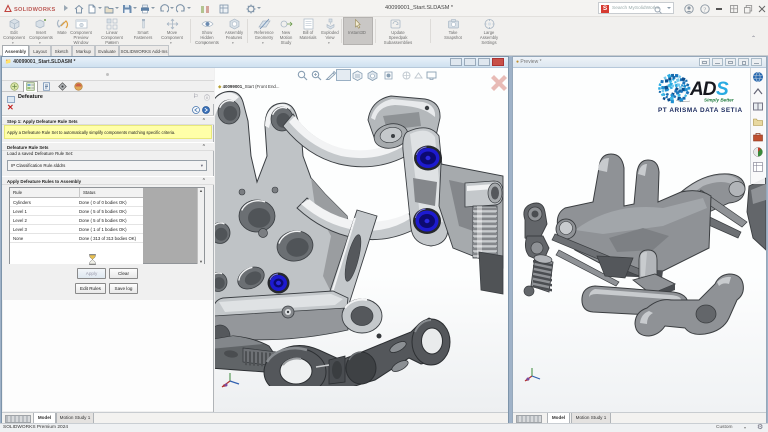 Image resolution: width=768 pixels, height=432 pixels. What do you see at coordinates (719, 100) in the screenshot?
I see `svg-text: Simply Better` at bounding box center [719, 100].